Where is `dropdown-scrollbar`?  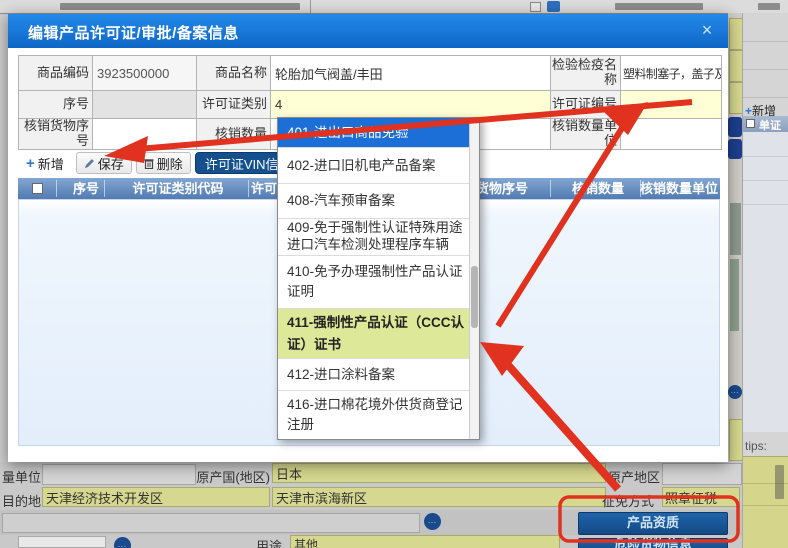 dropdown-scrollbar is located at coordinates (474, 278).